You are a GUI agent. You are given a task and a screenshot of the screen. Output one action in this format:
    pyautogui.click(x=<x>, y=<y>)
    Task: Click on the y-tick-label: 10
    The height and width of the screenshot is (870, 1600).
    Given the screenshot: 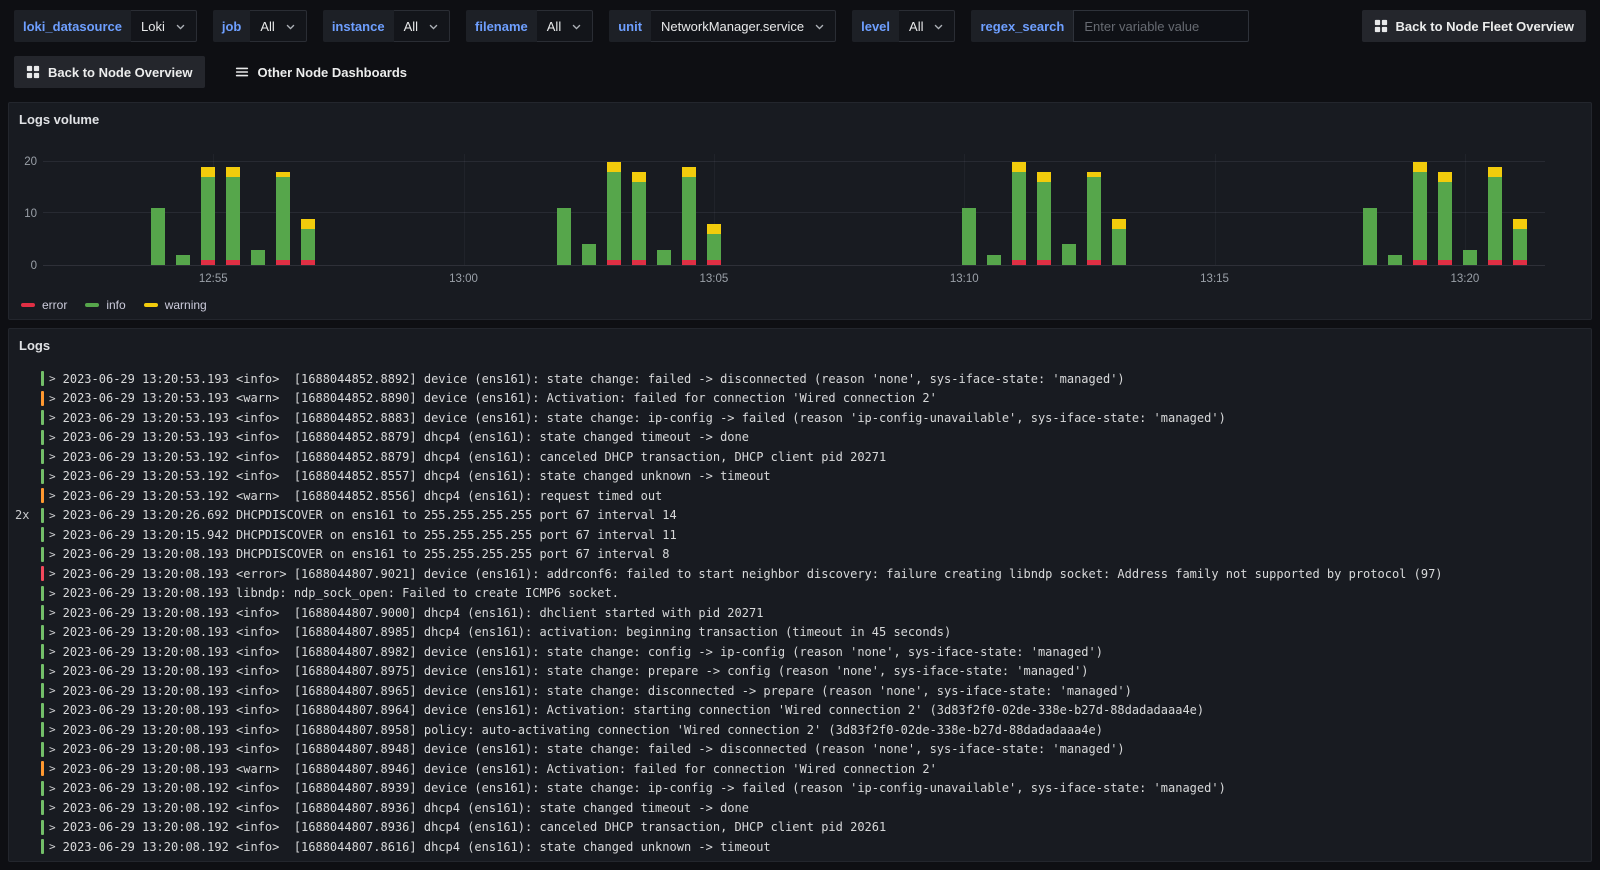 What is the action you would take?
    pyautogui.click(x=30, y=213)
    